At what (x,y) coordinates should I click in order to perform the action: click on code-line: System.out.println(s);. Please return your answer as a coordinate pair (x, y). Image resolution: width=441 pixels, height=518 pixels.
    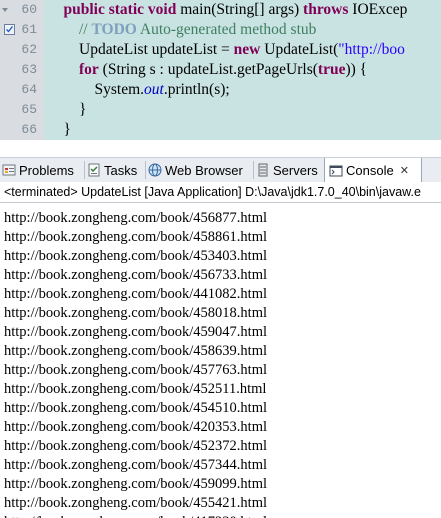
    Looking at the image, I should click on (139, 90).